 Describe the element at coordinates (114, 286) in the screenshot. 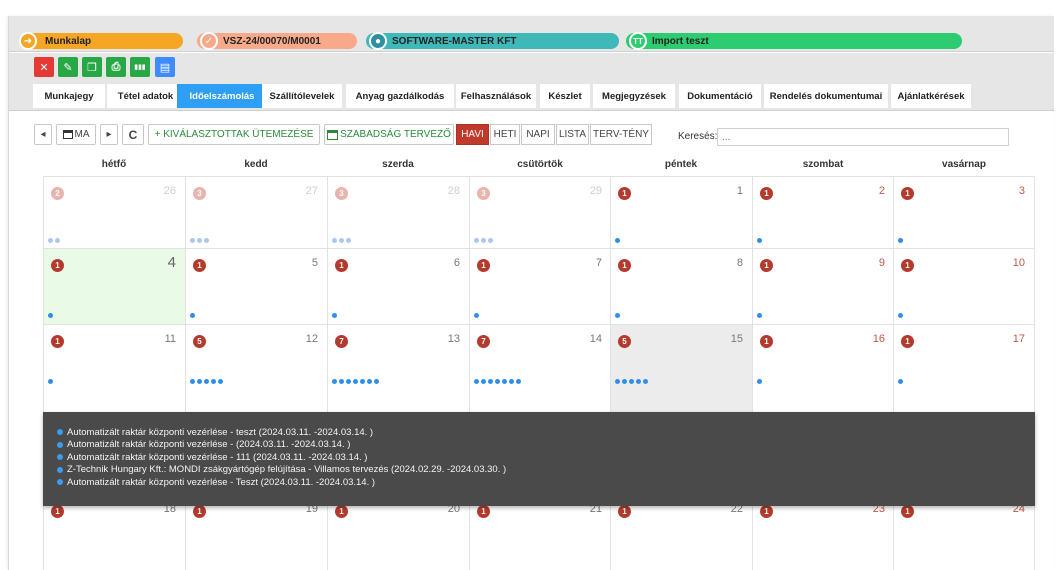

I see `calendar-day-cell: 14` at that location.